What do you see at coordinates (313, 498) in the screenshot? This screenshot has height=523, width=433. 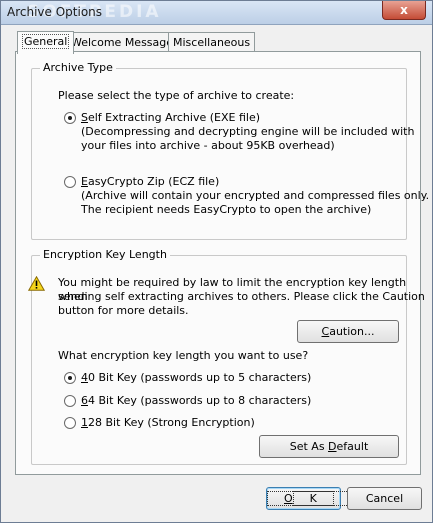 I see `ok-label-rest: K` at bounding box center [313, 498].